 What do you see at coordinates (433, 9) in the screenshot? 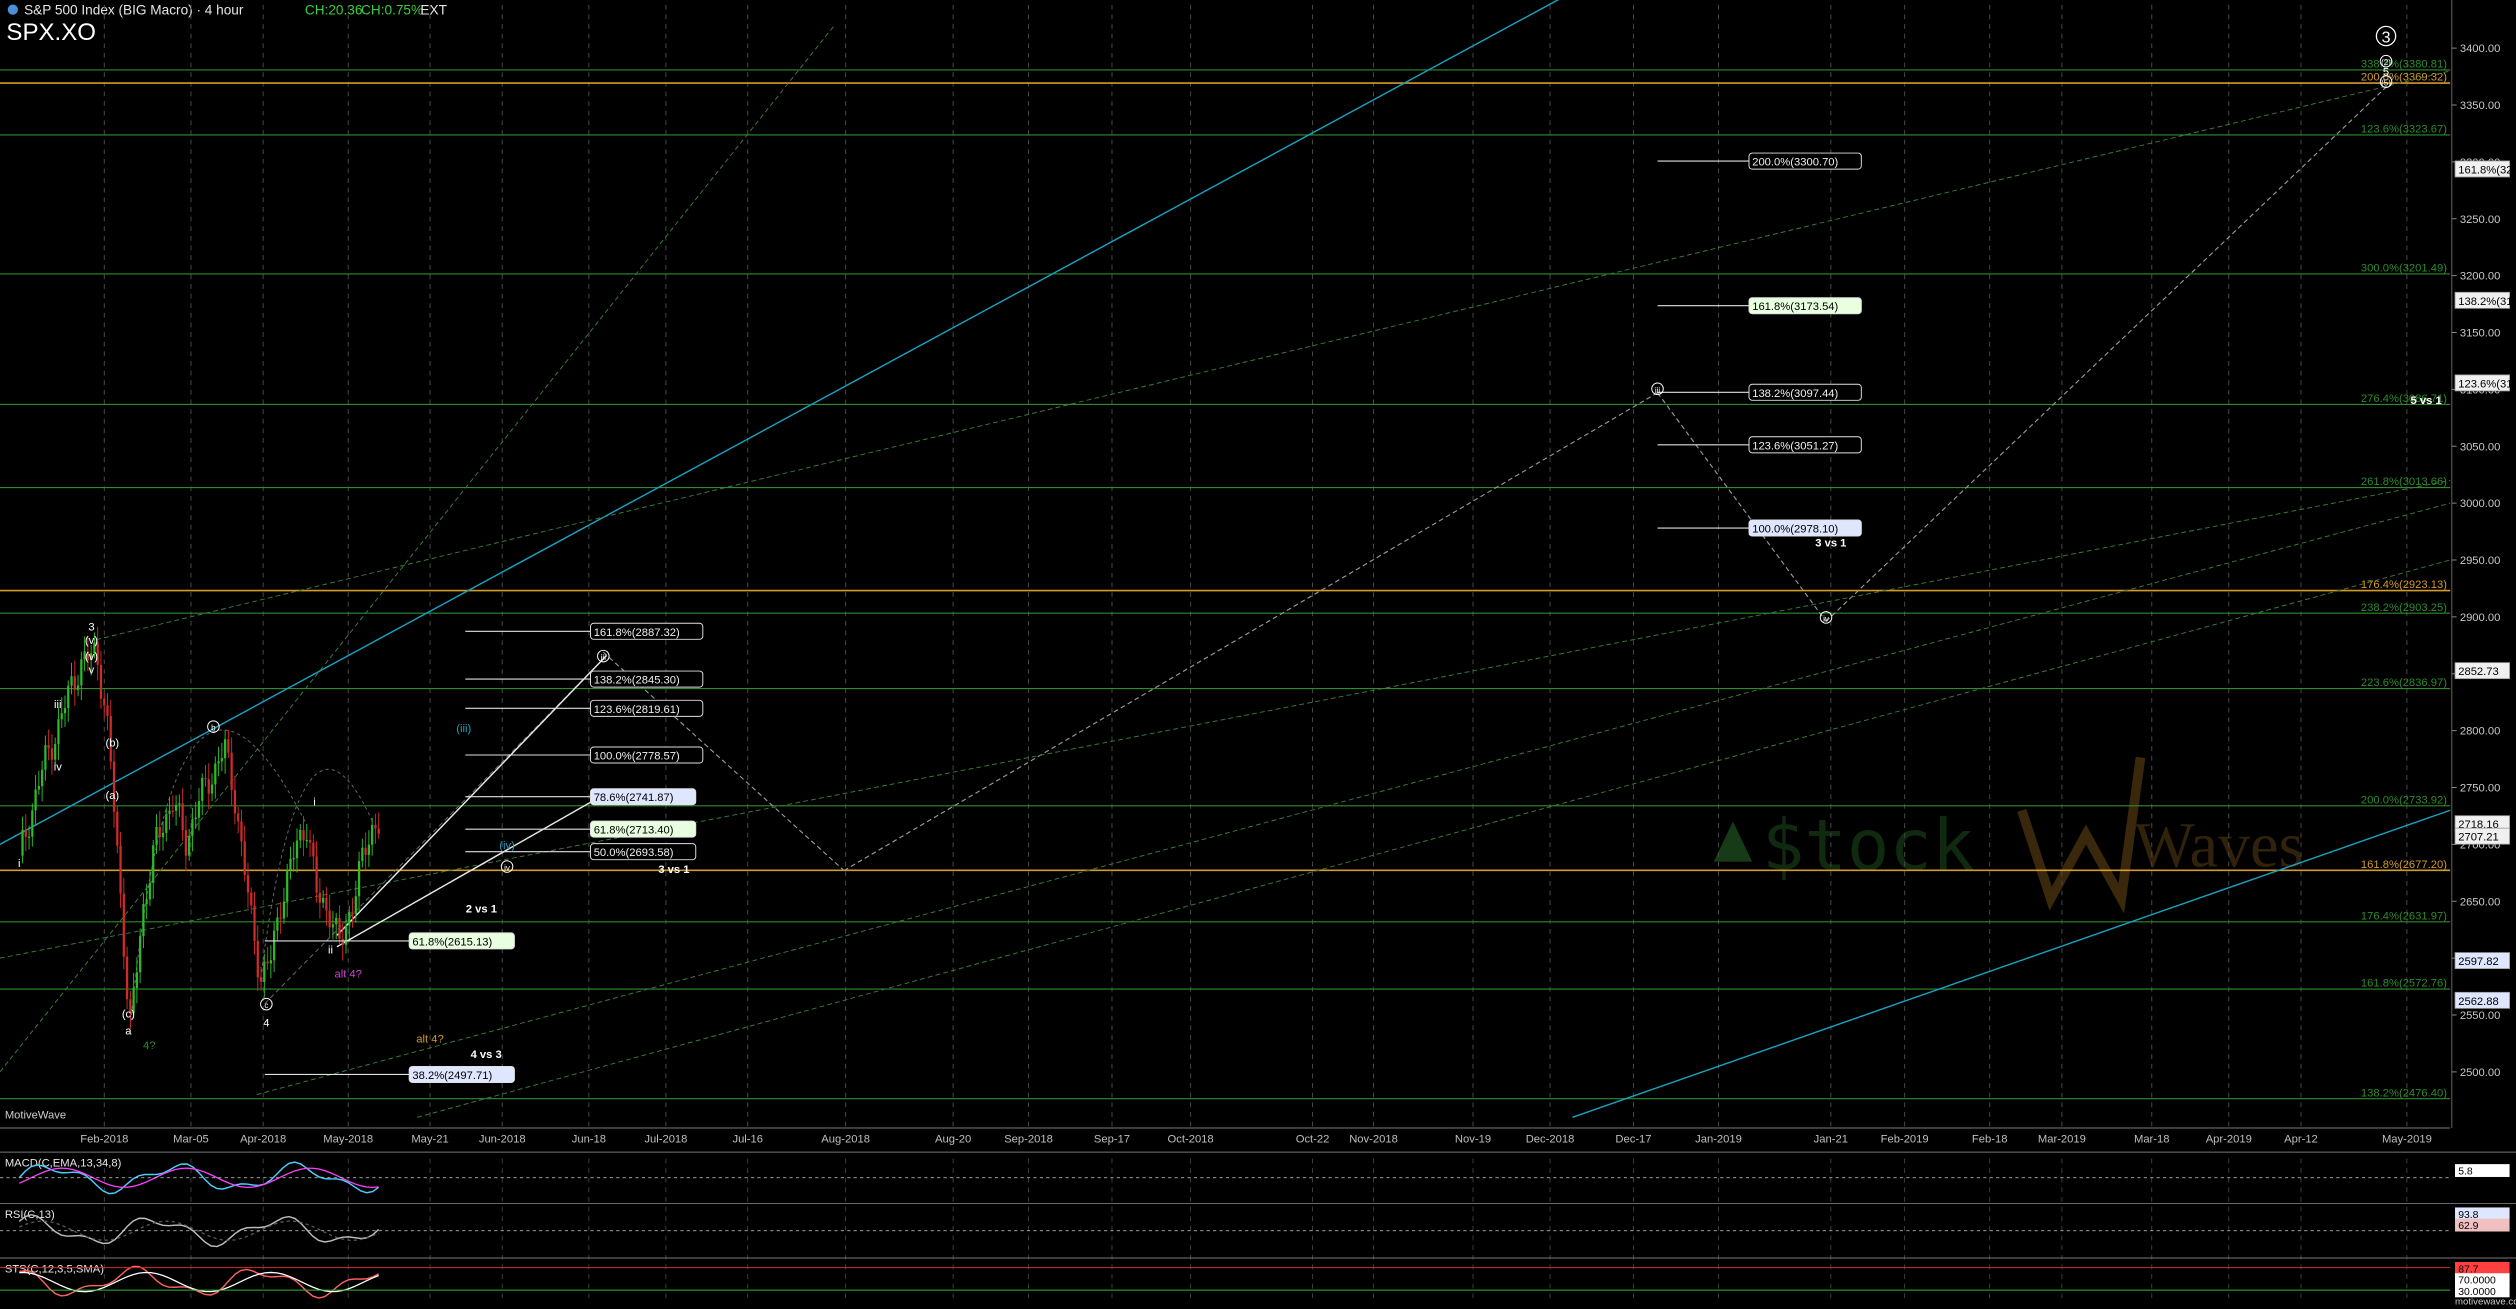
I see `ext-label: EXT` at bounding box center [433, 9].